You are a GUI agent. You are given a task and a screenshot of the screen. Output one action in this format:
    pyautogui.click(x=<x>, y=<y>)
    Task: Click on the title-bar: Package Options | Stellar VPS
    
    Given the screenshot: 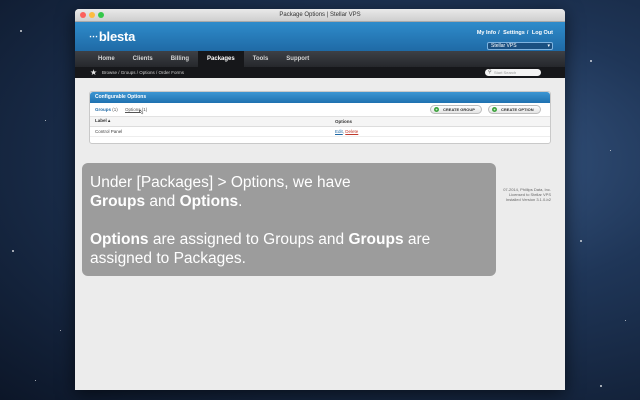 What is the action you would take?
    pyautogui.click(x=320, y=15)
    